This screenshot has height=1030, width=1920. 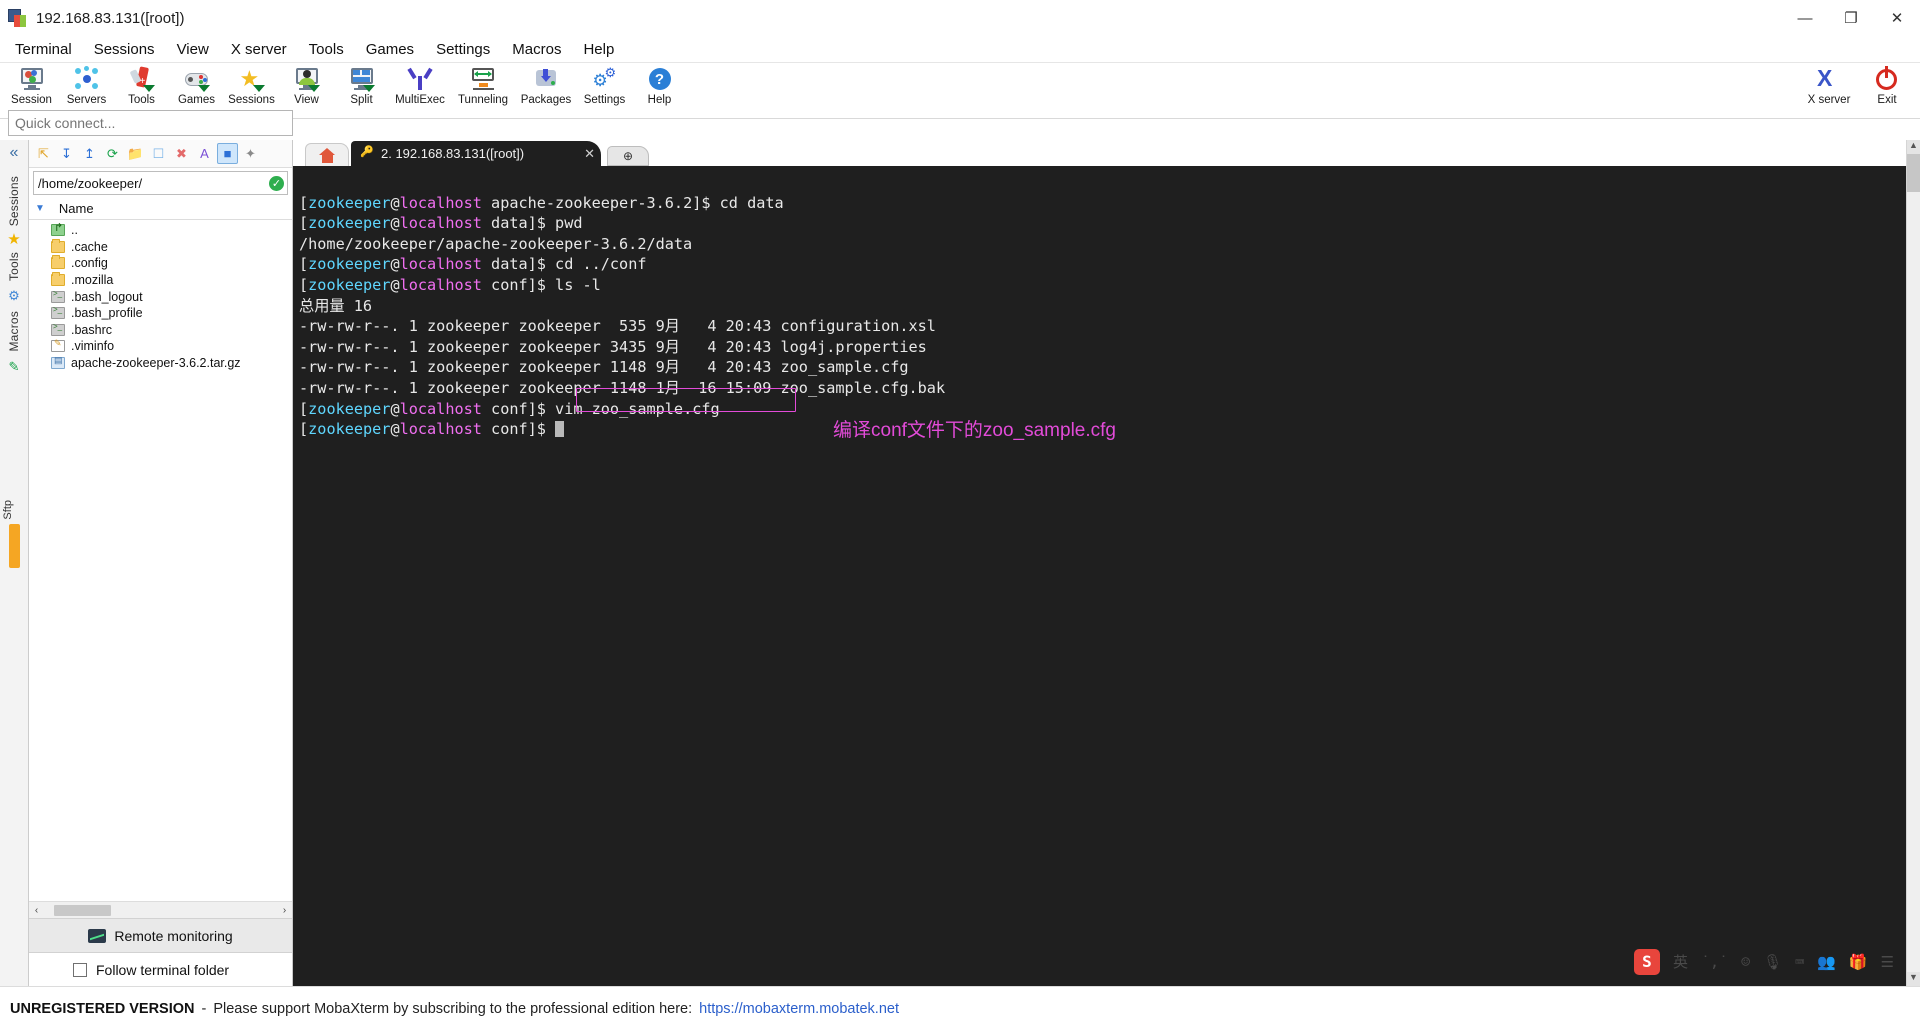 I want to click on toolbar-tools-button: + Tools, so click(x=141, y=84).